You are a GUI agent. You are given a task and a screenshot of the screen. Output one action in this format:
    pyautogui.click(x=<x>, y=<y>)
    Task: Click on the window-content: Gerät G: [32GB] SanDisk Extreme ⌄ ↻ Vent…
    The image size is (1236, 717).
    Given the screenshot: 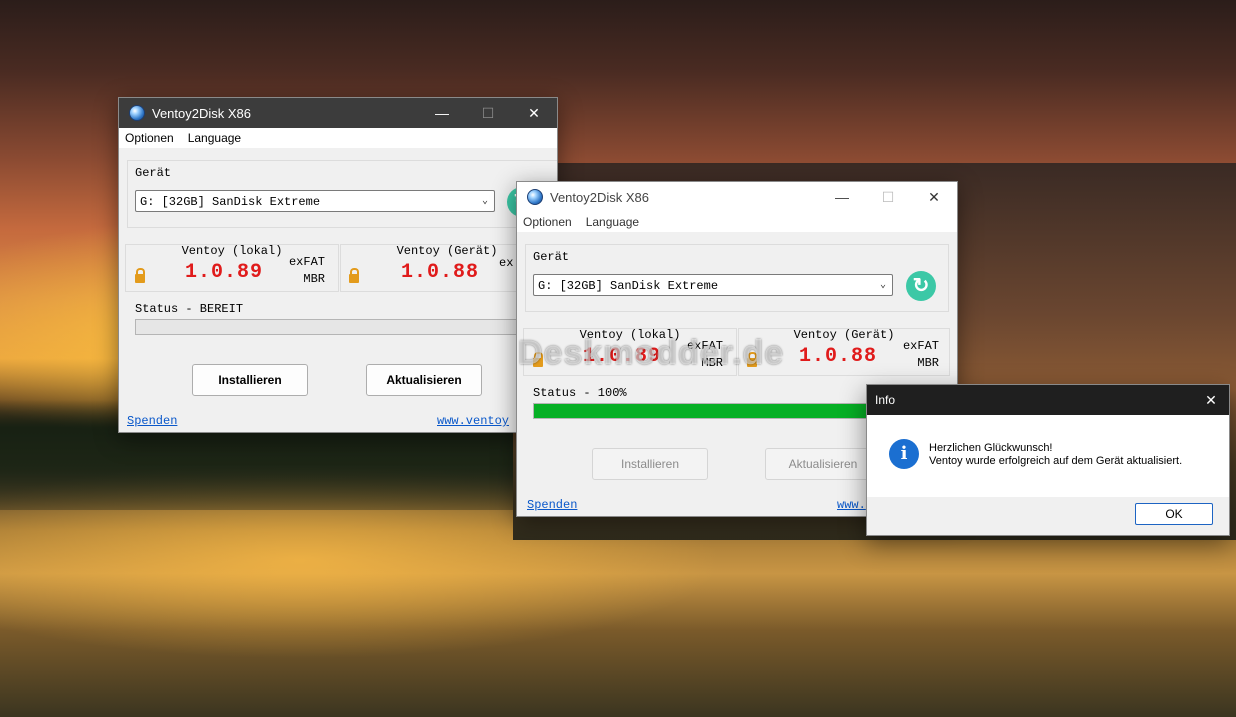 What is the action you would take?
    pyautogui.click(x=338, y=290)
    